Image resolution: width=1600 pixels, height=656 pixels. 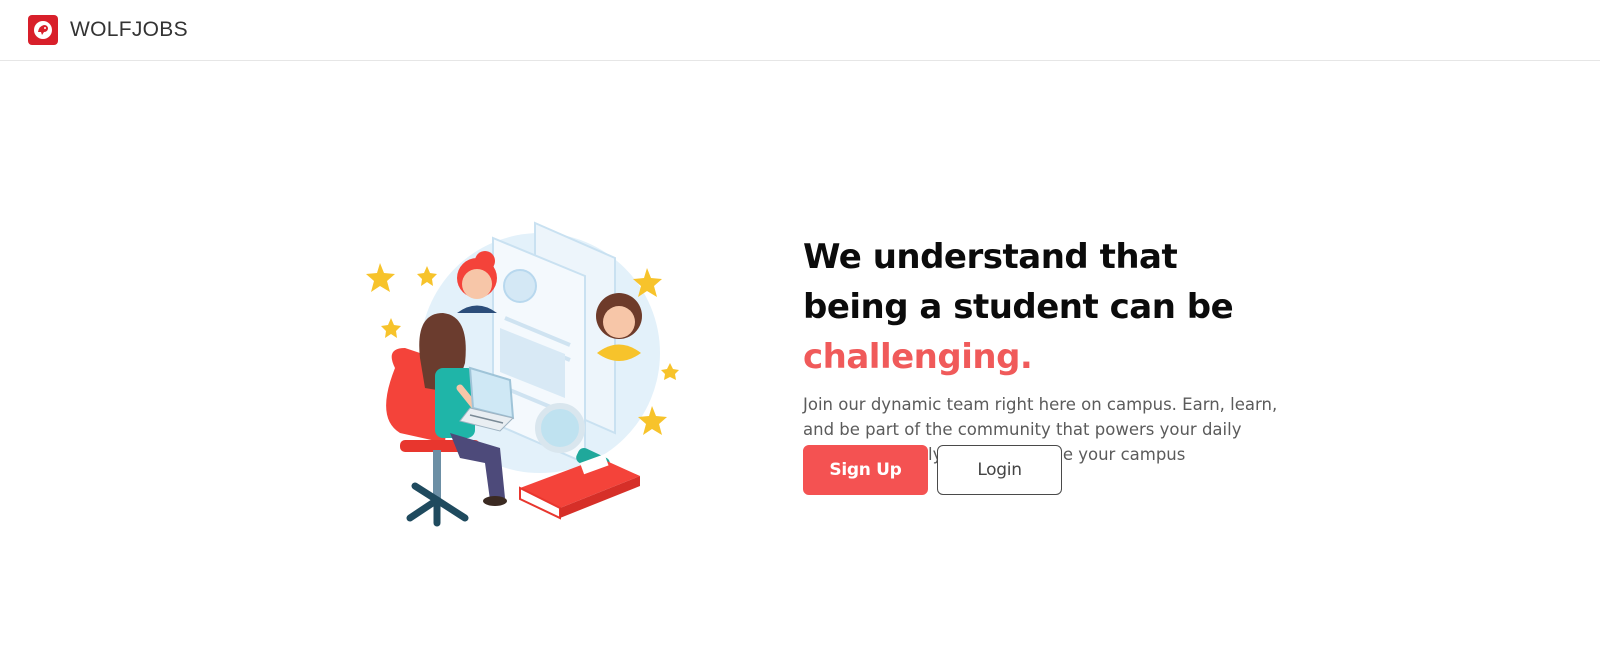 I want to click on hero-actions: Sign Up Login, so click(x=932, y=470).